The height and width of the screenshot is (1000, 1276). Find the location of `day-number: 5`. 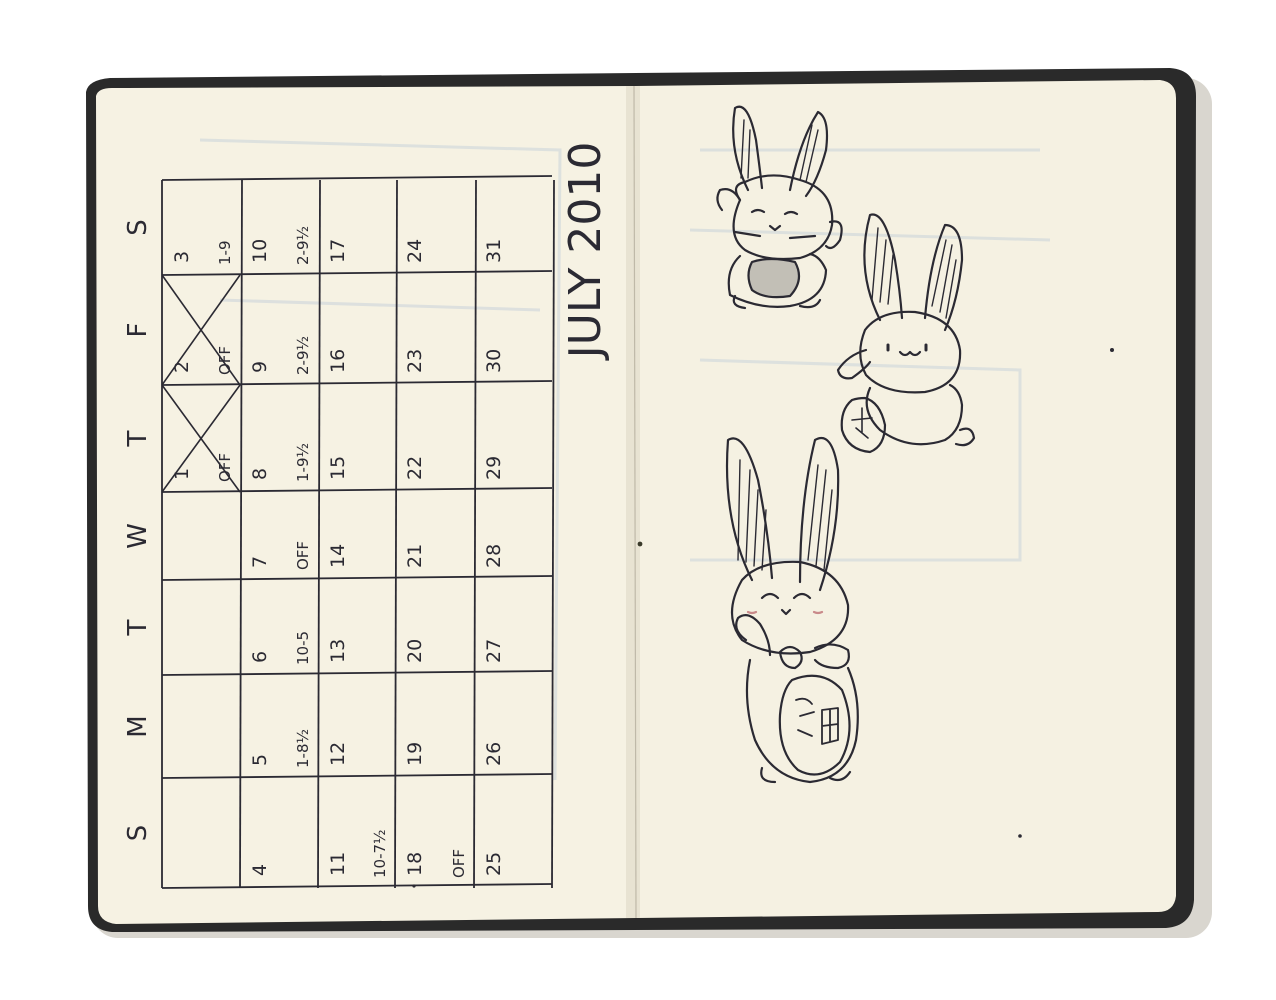

day-number: 5 is located at coordinates (260, 760).